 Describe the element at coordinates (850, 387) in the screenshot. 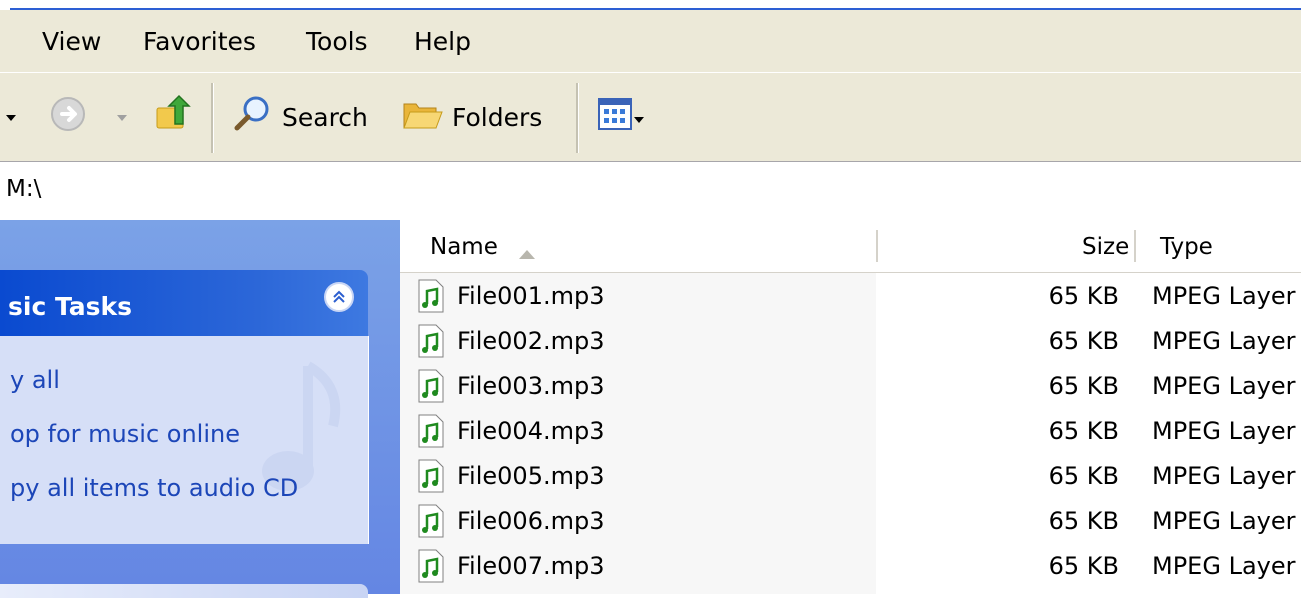

I see `file-row: File003.mp3 65 KB MPEG Layer` at that location.